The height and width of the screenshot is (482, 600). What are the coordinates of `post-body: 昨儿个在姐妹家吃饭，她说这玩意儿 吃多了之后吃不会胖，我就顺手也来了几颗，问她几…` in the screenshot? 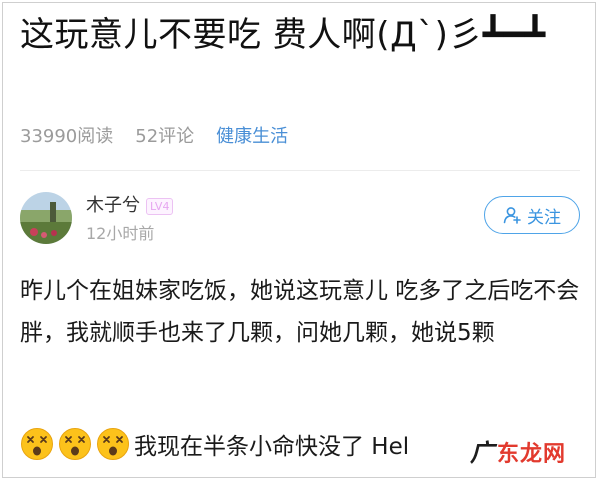 It's located at (300, 312).